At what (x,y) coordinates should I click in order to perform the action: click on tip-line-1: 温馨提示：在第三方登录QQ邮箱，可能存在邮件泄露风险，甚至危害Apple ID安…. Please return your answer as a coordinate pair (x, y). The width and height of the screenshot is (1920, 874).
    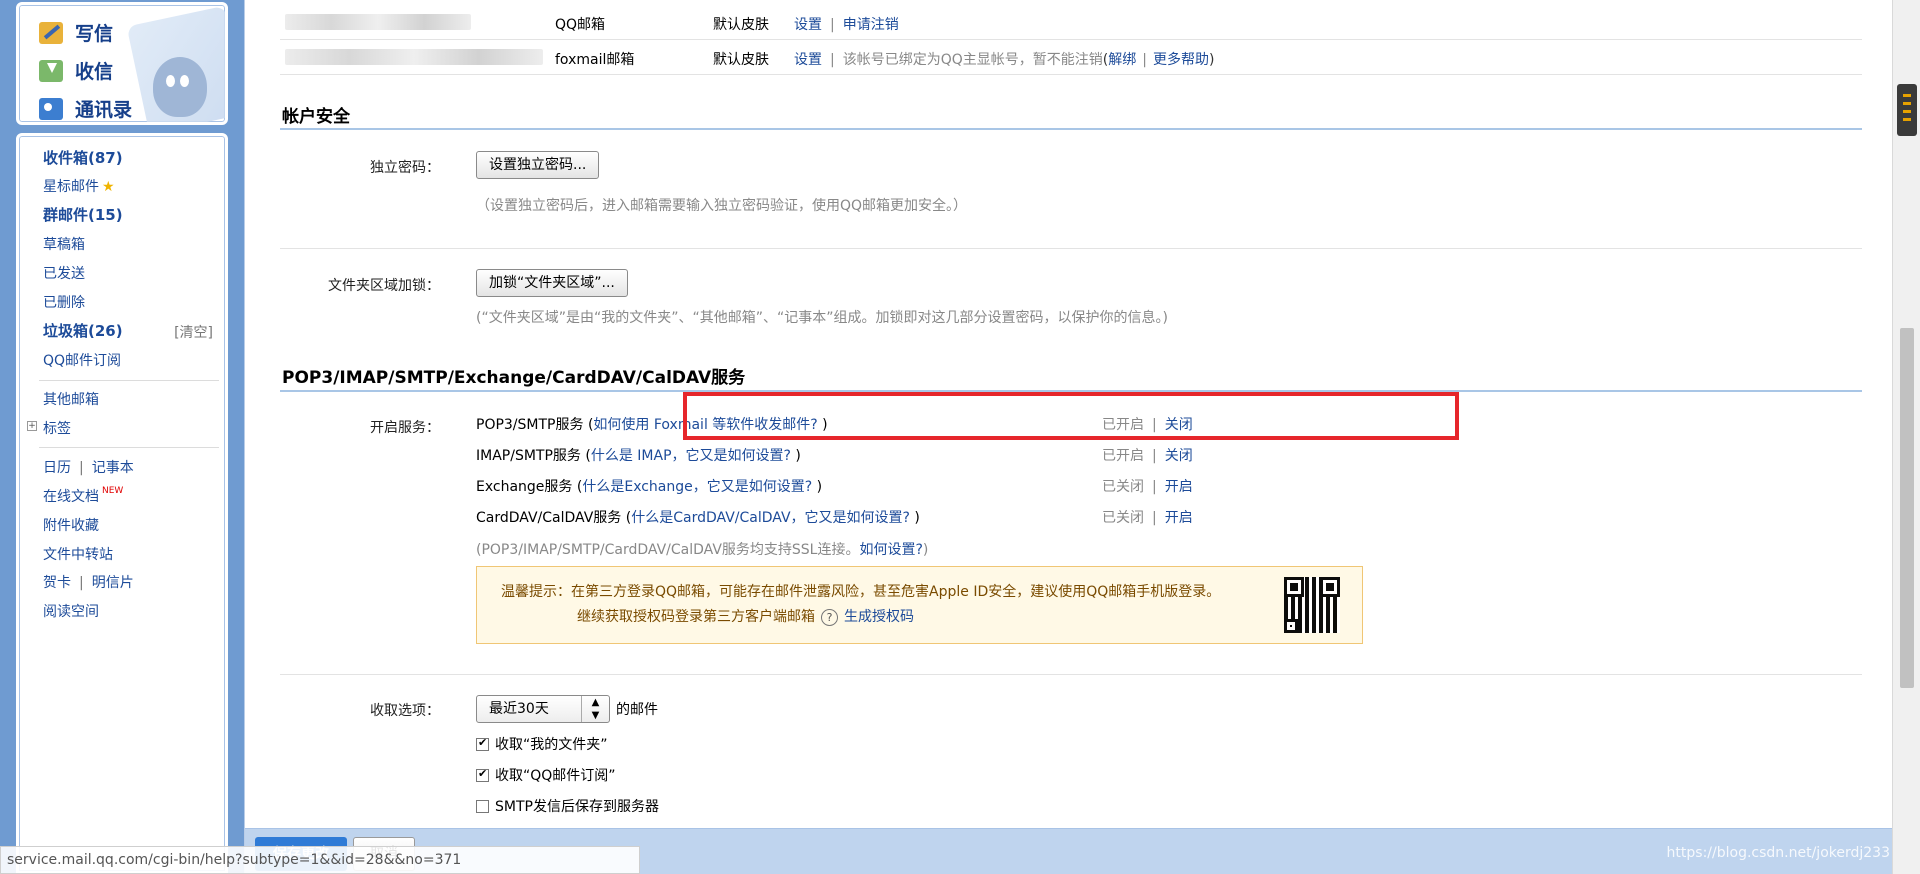
    Looking at the image, I should click on (861, 592).